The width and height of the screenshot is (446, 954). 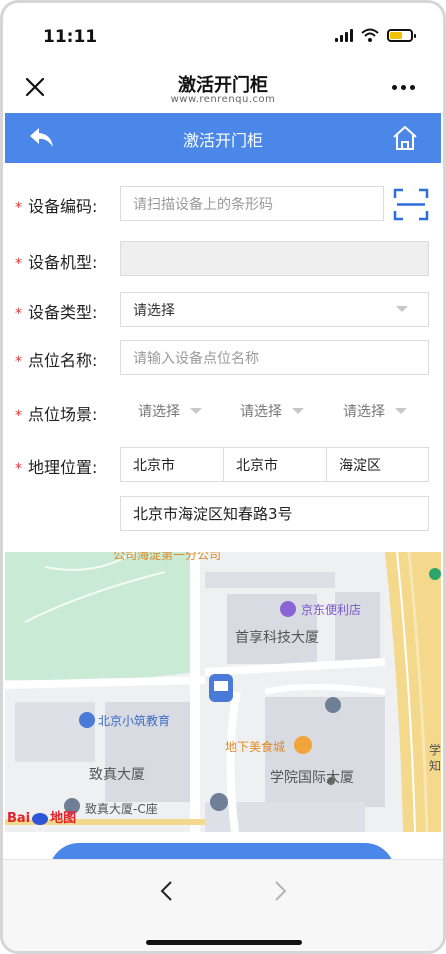 I want to click on device-model-field, so click(x=274, y=258).